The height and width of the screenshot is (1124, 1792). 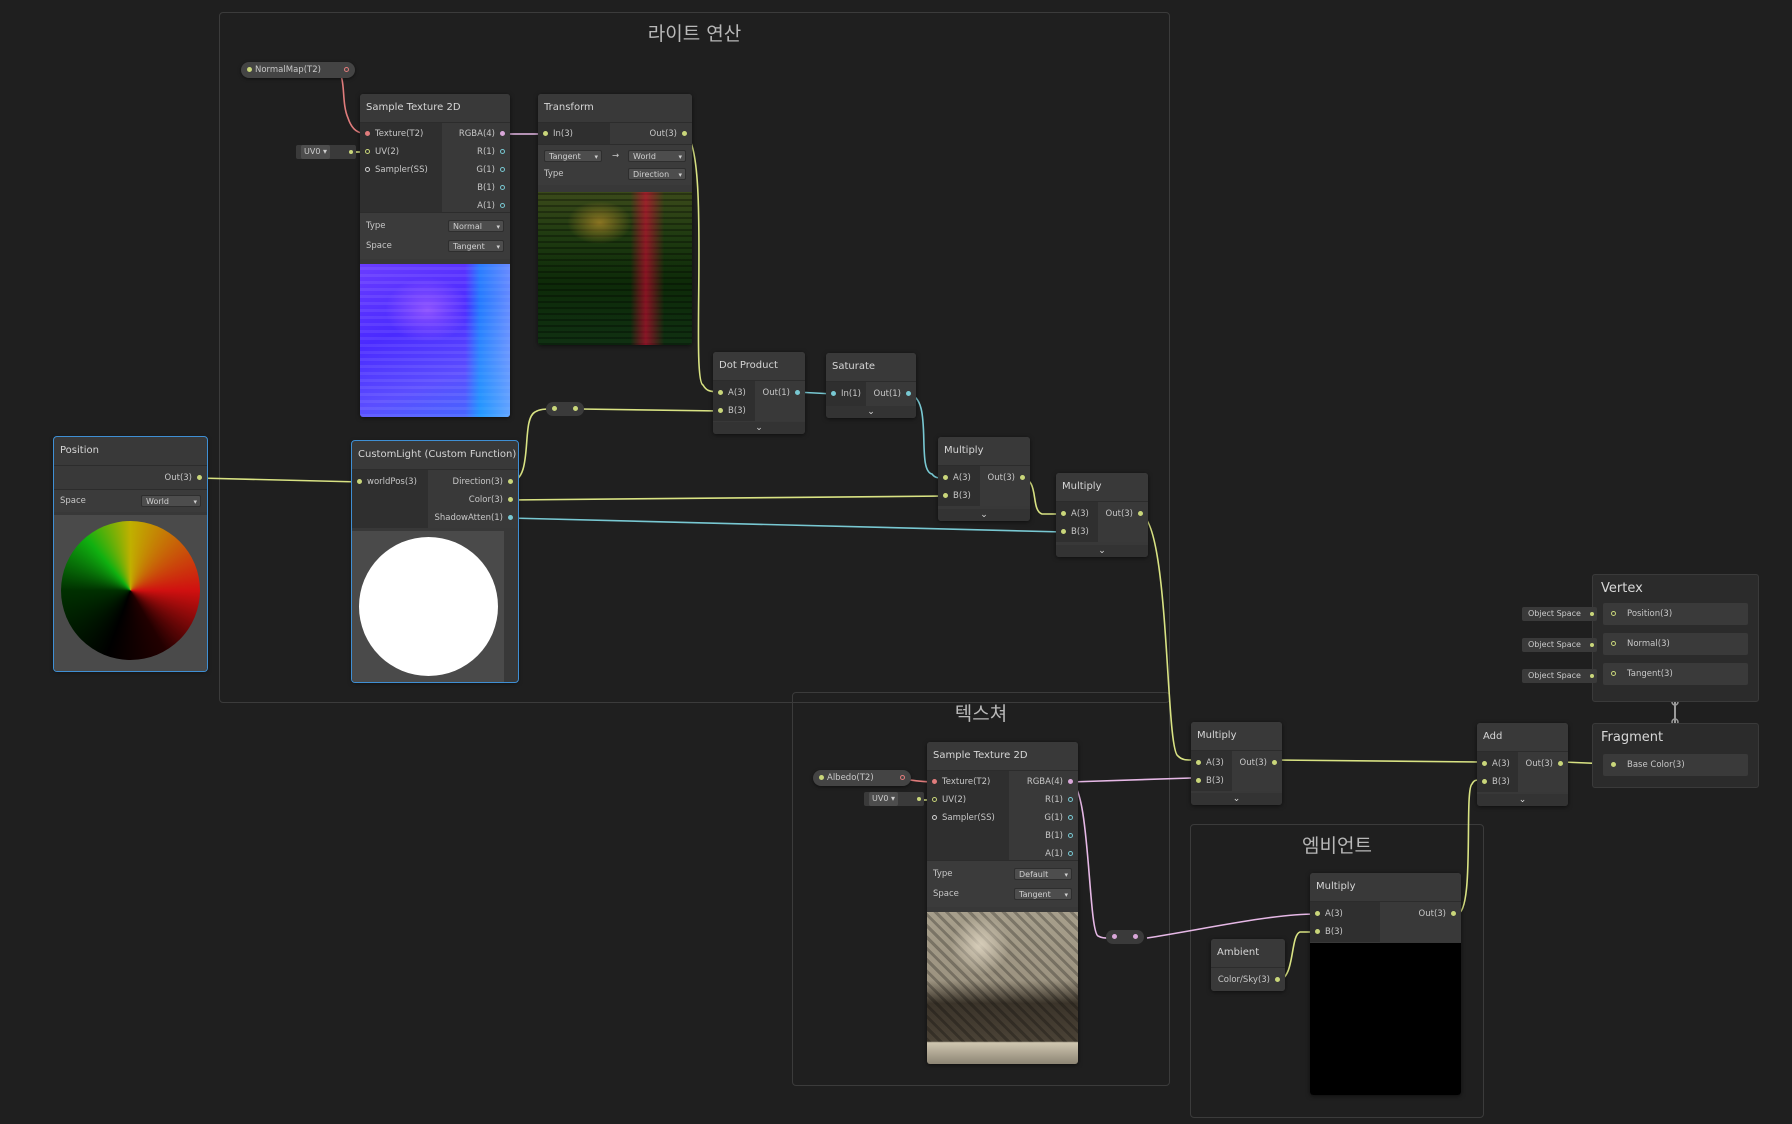 What do you see at coordinates (871, 385) in the screenshot?
I see `saturate-node: Saturate In(1) Out(1) ⌄` at bounding box center [871, 385].